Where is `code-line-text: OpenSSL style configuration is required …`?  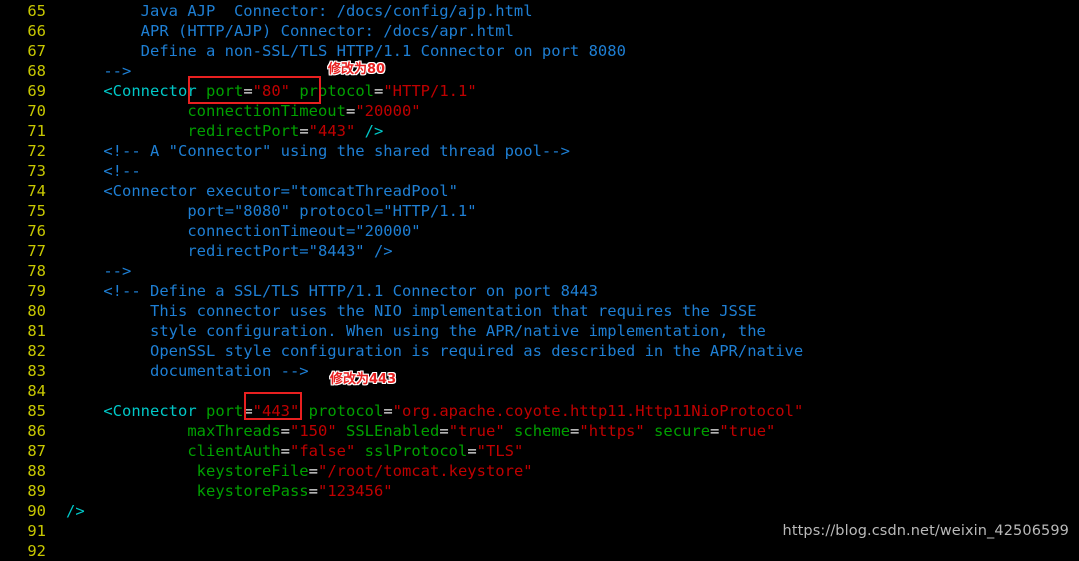
code-line-text: OpenSSL style configuration is required … is located at coordinates (424, 351).